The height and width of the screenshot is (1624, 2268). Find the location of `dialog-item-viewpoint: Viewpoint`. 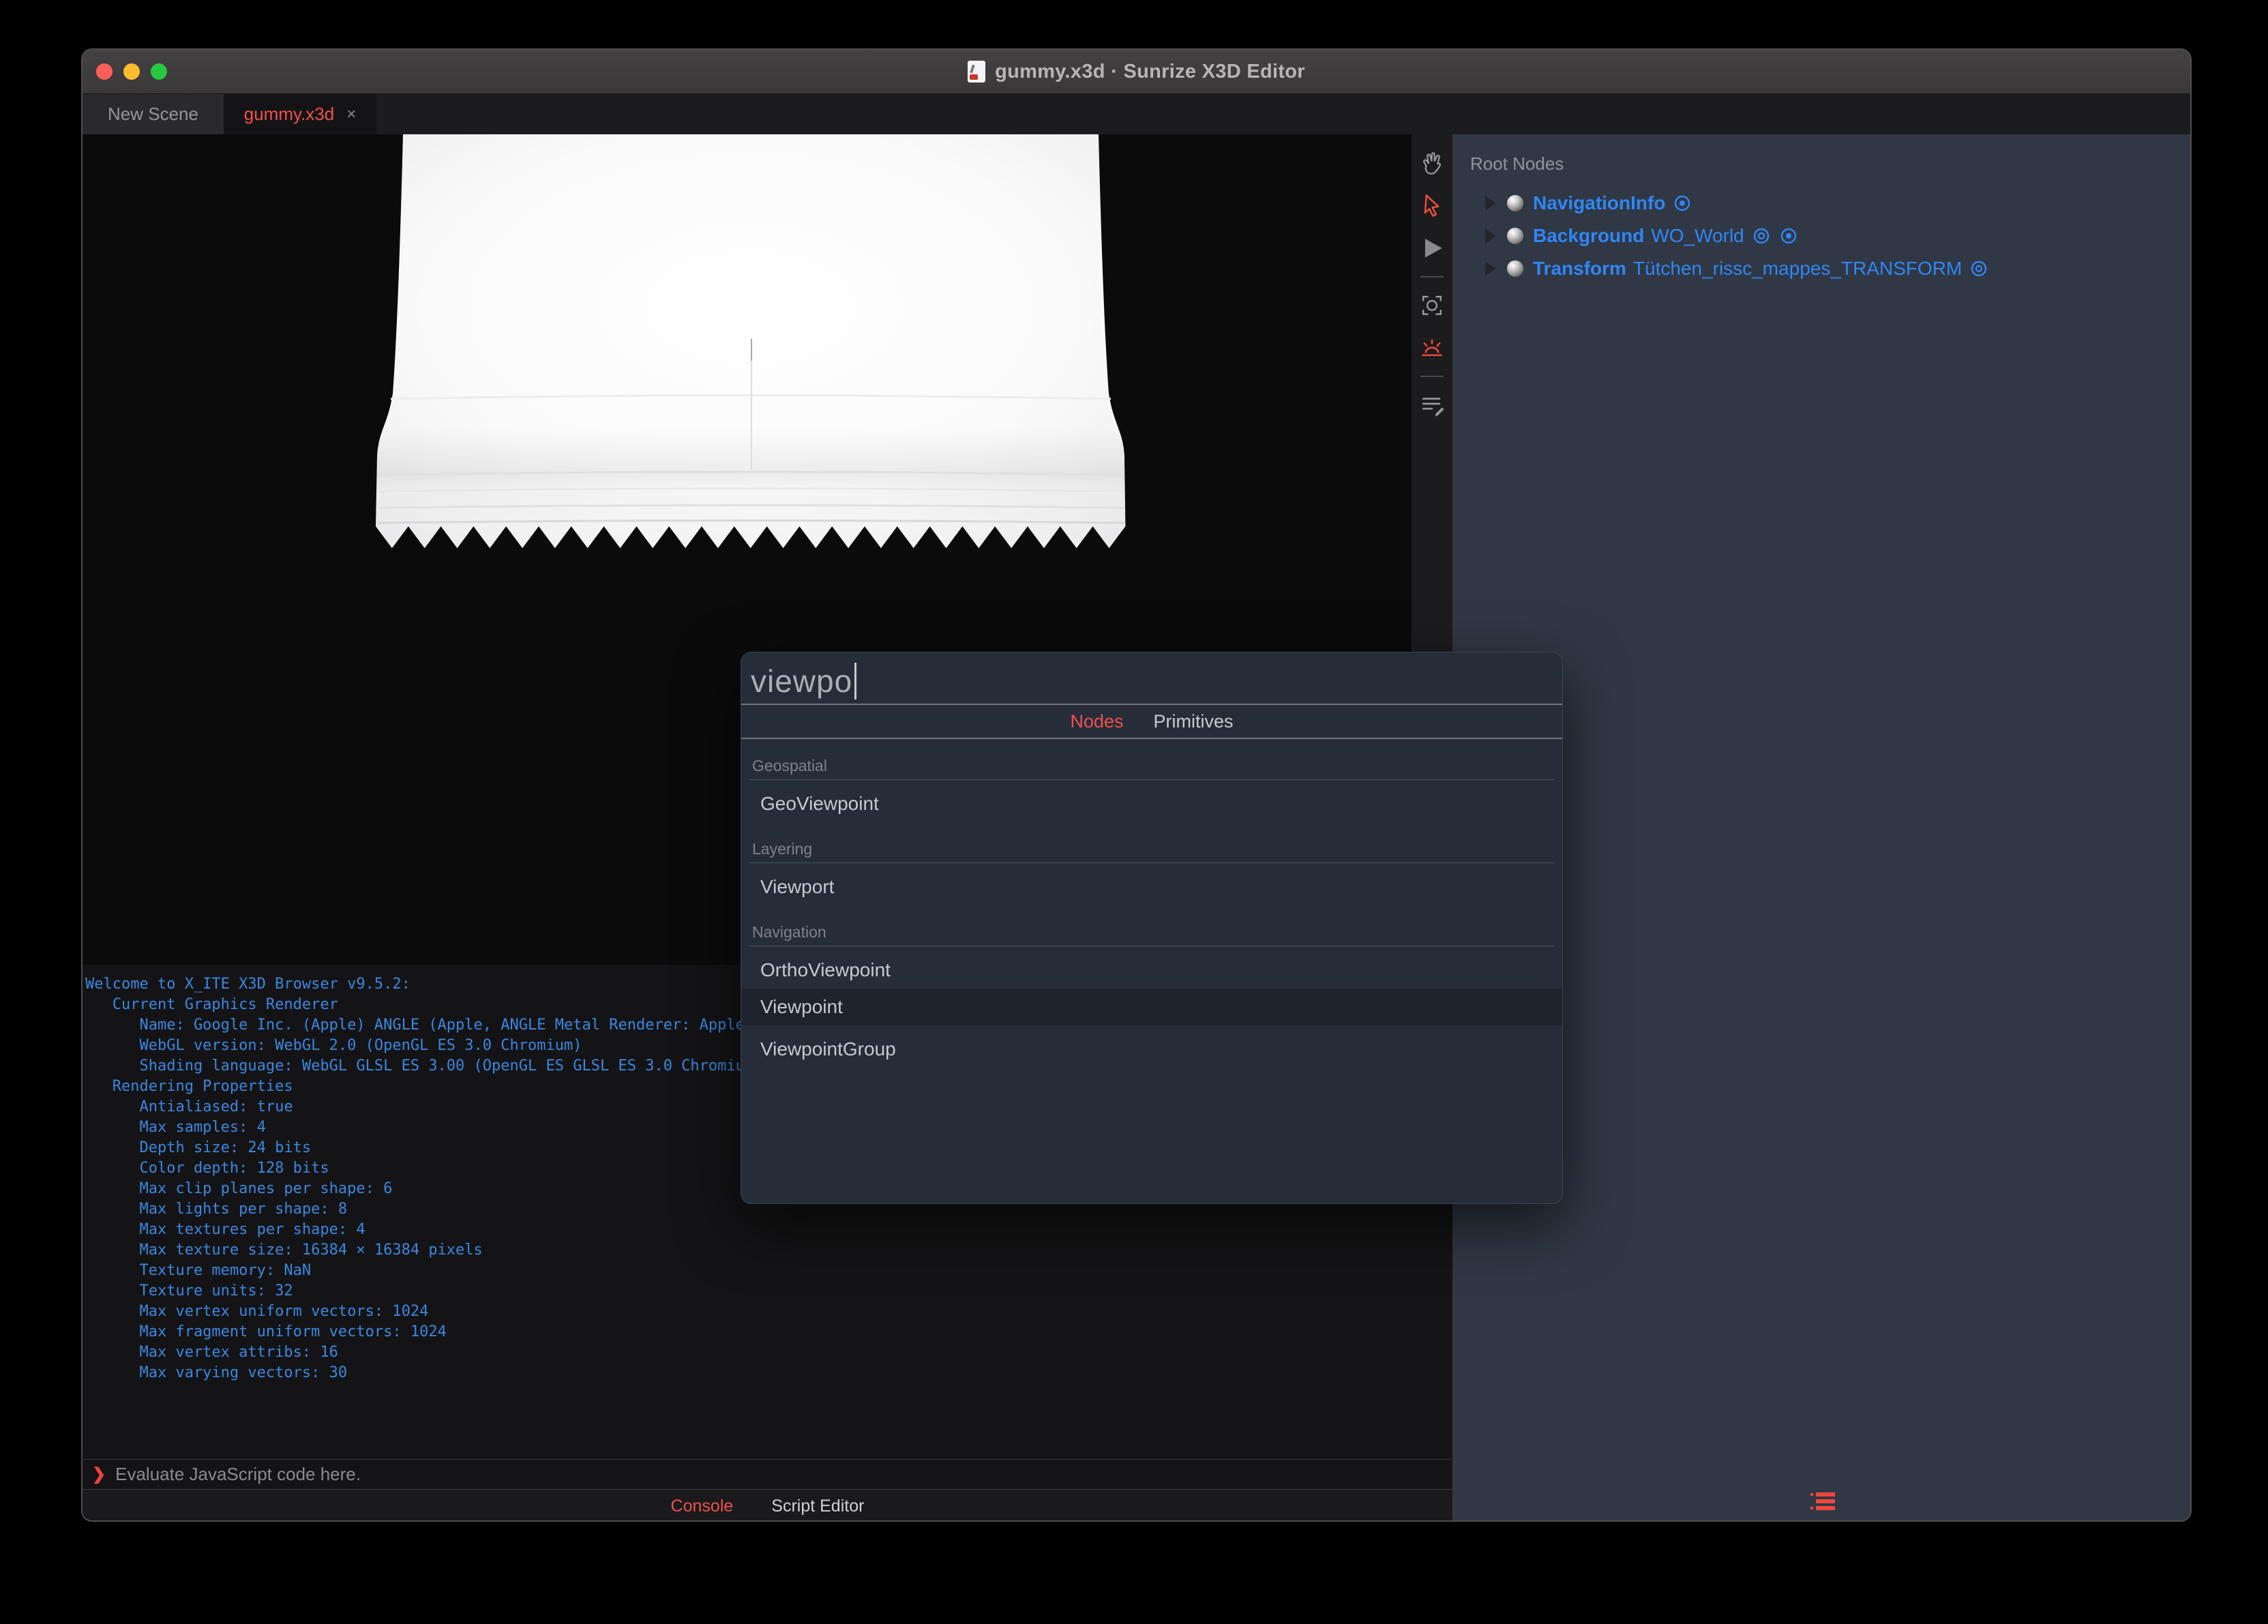

dialog-item-viewpoint: Viewpoint is located at coordinates (1151, 1007).